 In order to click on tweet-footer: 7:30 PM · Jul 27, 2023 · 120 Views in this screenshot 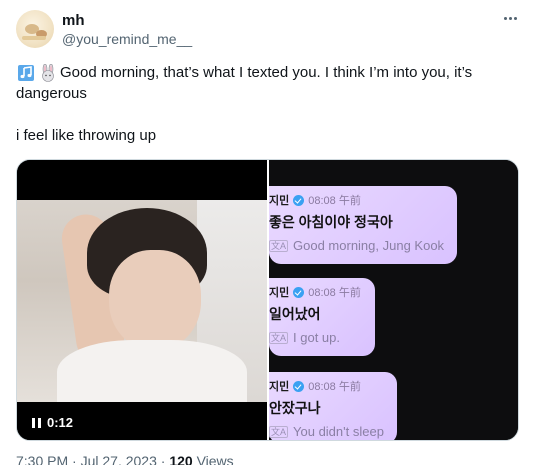, I will do `click(125, 459)`.